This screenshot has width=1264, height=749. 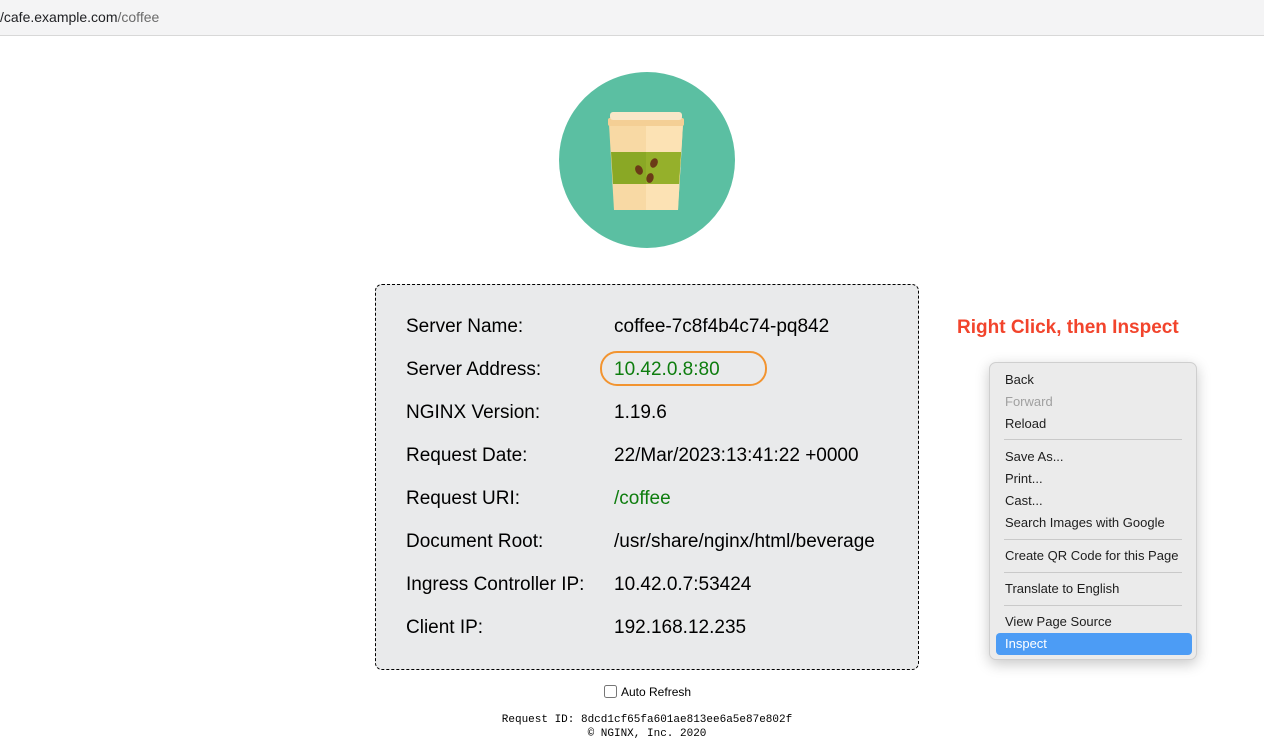 I want to click on ingress-controller-ip-label: Ingress Controller IP:, so click(x=495, y=584).